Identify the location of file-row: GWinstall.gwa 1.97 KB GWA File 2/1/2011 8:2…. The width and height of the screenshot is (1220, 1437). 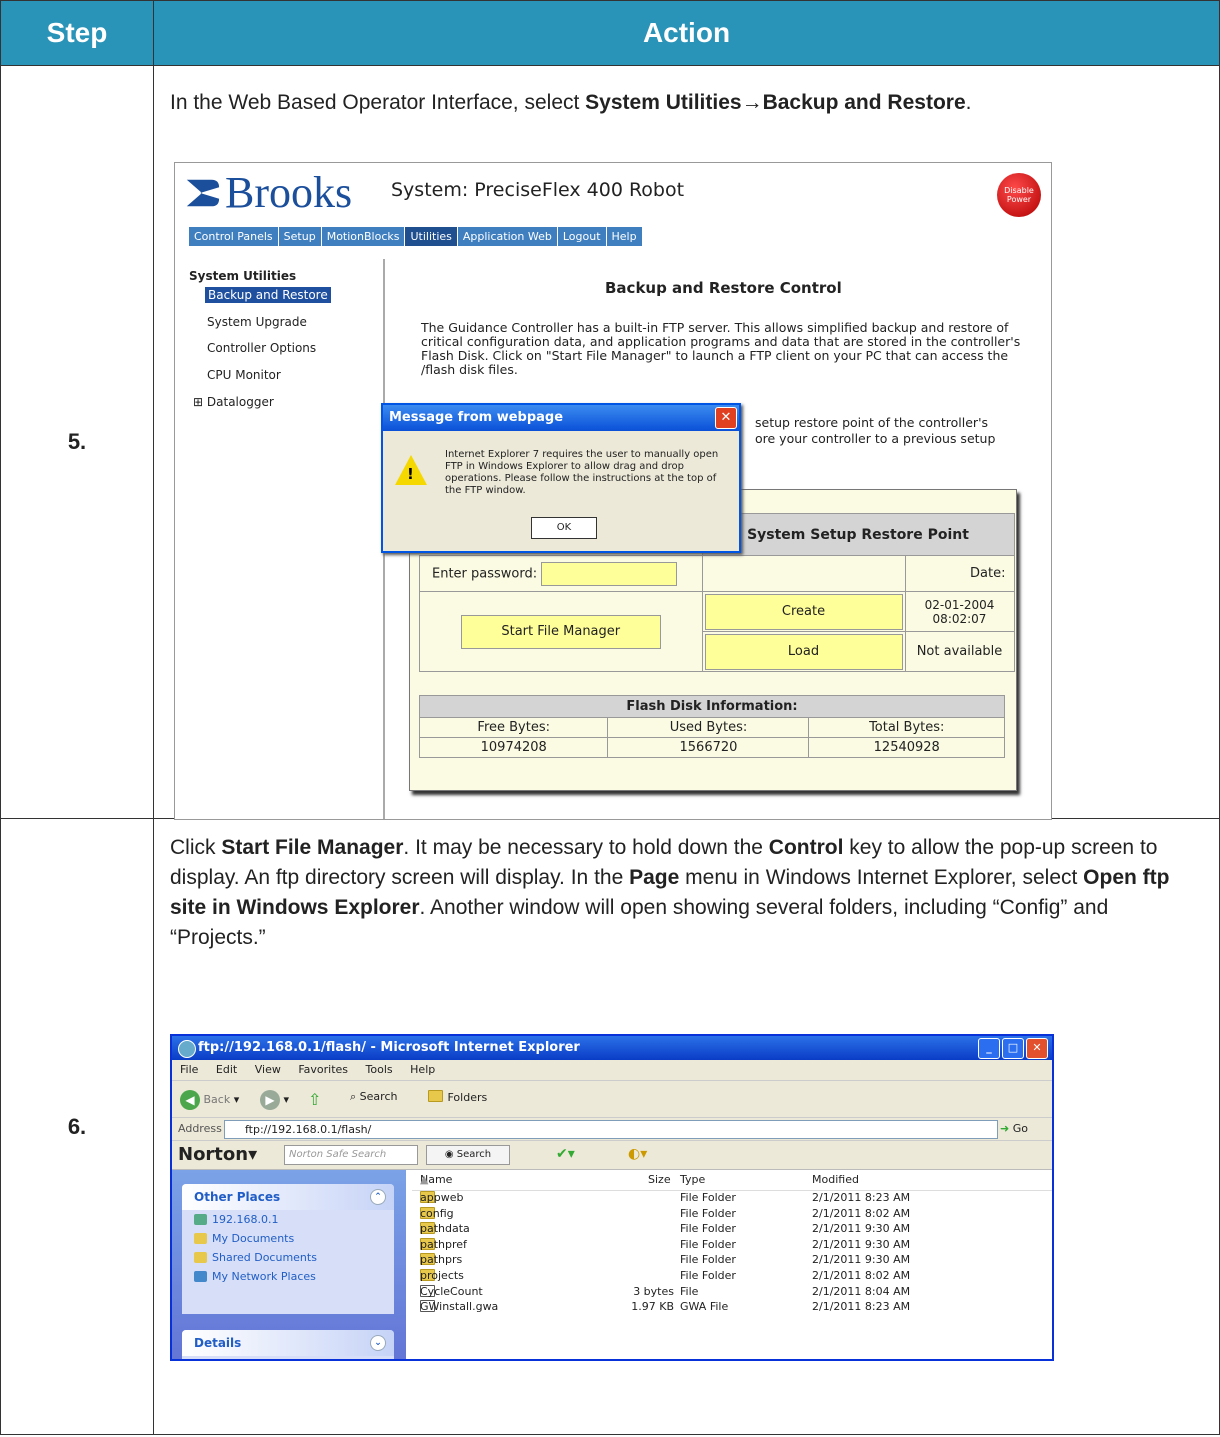
(732, 1308).